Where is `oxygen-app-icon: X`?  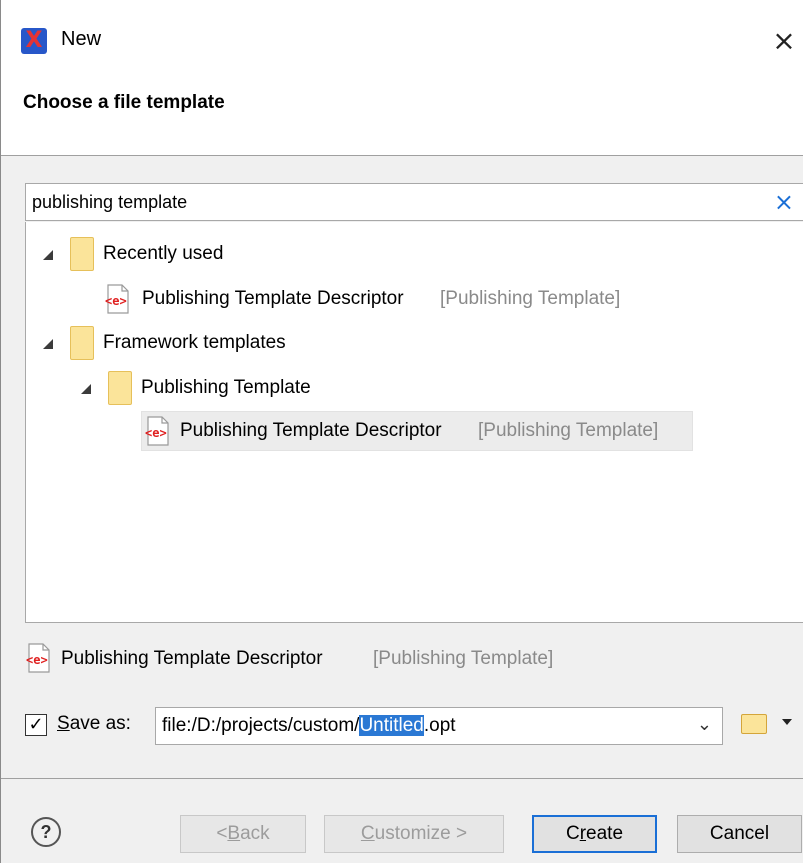
oxygen-app-icon: X is located at coordinates (34, 41).